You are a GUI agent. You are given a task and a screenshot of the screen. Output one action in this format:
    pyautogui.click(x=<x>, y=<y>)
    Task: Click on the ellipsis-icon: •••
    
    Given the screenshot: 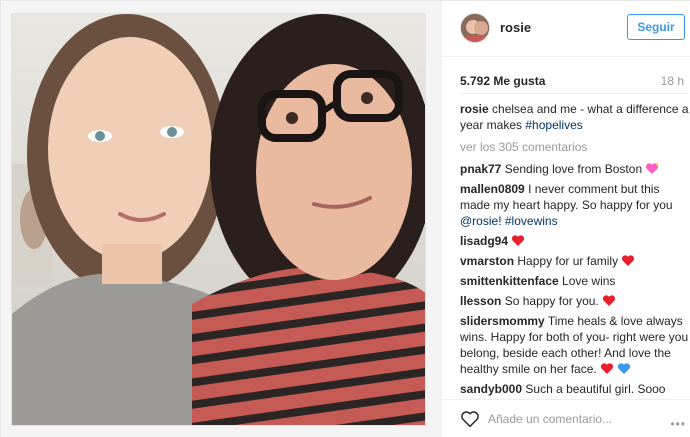 What is the action you would take?
    pyautogui.click(x=678, y=424)
    